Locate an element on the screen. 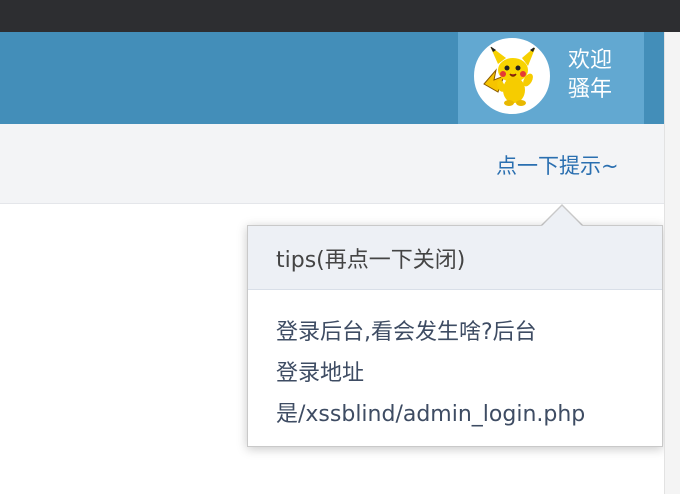 The width and height of the screenshot is (680, 494). welcome-line-1: 欢迎 is located at coordinates (590, 60).